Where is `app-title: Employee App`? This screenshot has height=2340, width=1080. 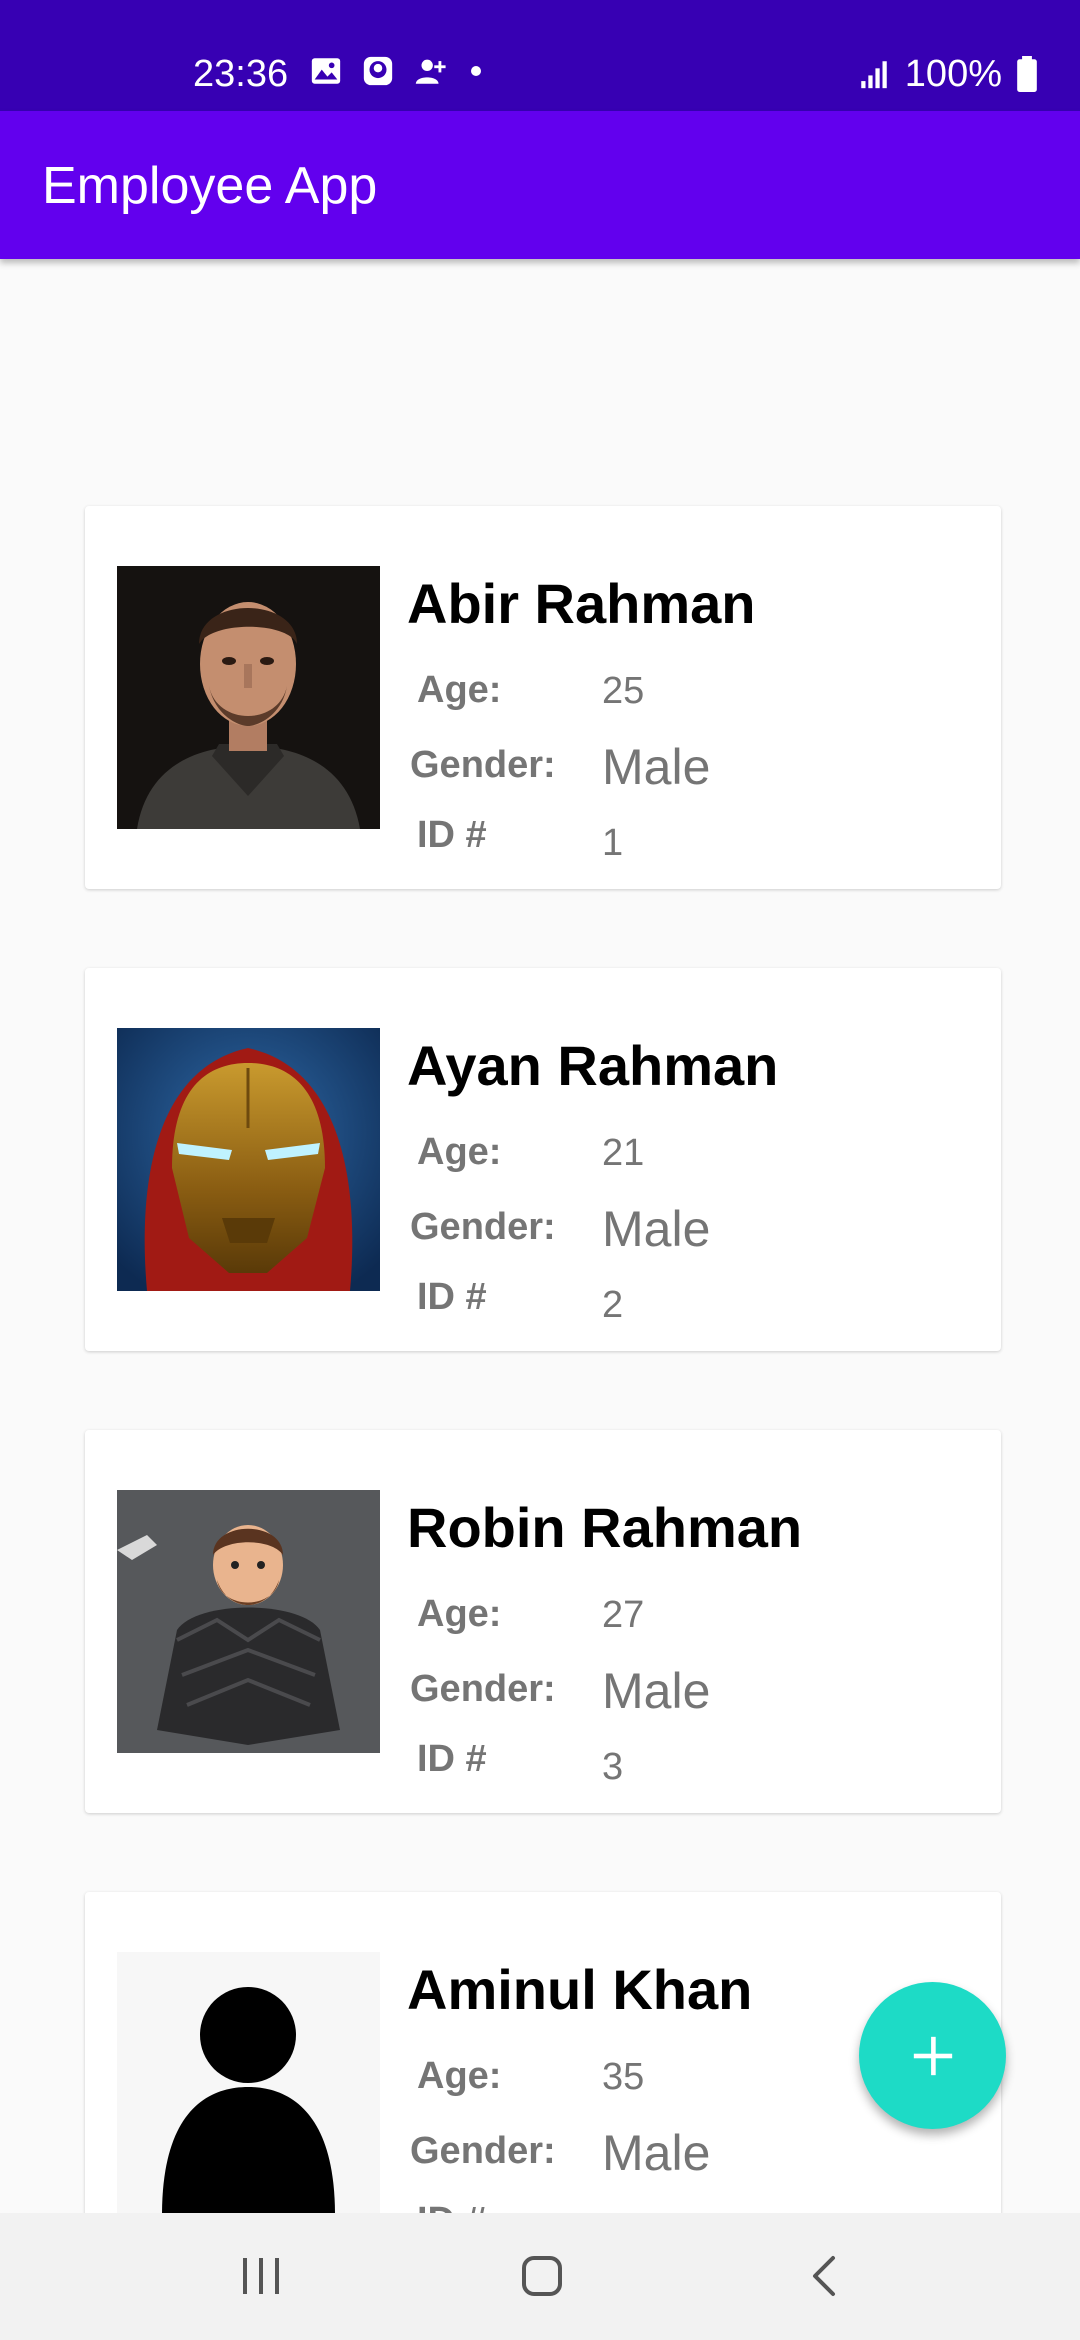 app-title: Employee App is located at coordinates (210, 186).